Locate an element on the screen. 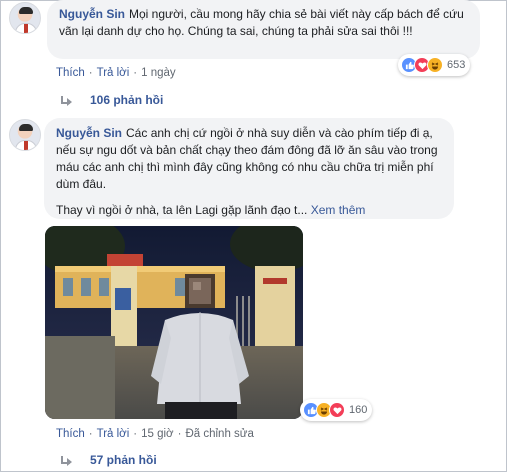  reaction-count: 160 is located at coordinates (358, 410).